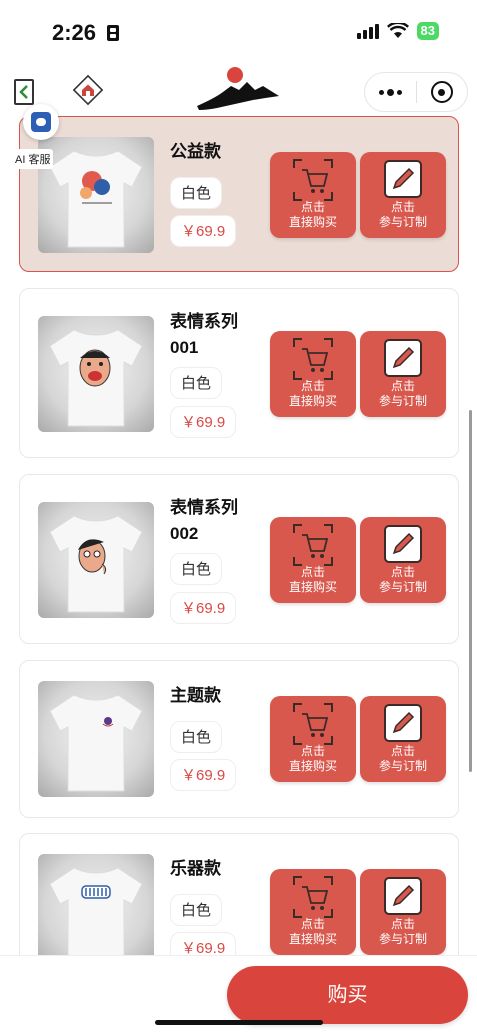  What do you see at coordinates (239, 739) in the screenshot?
I see `product-card: 主题款 白色 ￥69.9 点击 直接购买 点击 参与订制` at bounding box center [239, 739].